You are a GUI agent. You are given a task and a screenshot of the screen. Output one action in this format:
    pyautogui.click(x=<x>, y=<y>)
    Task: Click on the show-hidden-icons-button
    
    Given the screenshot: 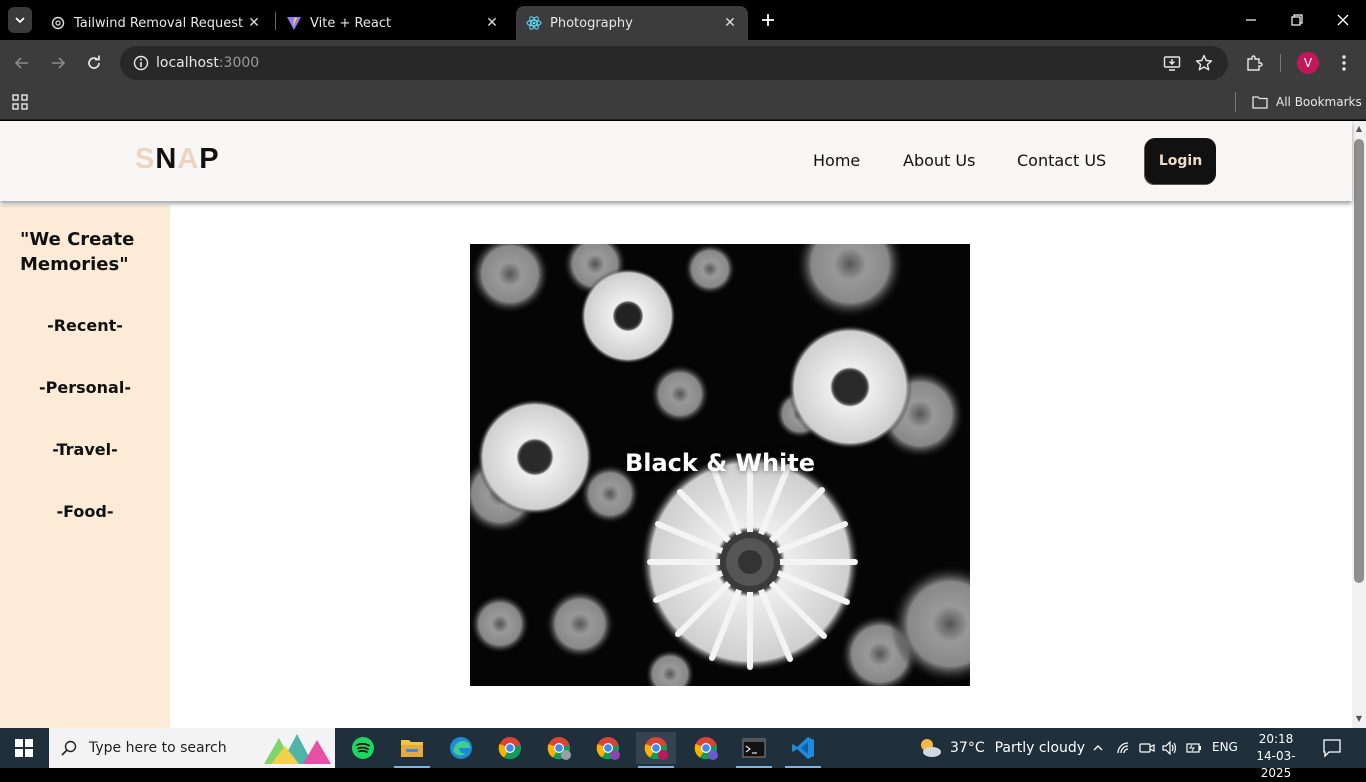 What is the action you would take?
    pyautogui.click(x=1098, y=748)
    